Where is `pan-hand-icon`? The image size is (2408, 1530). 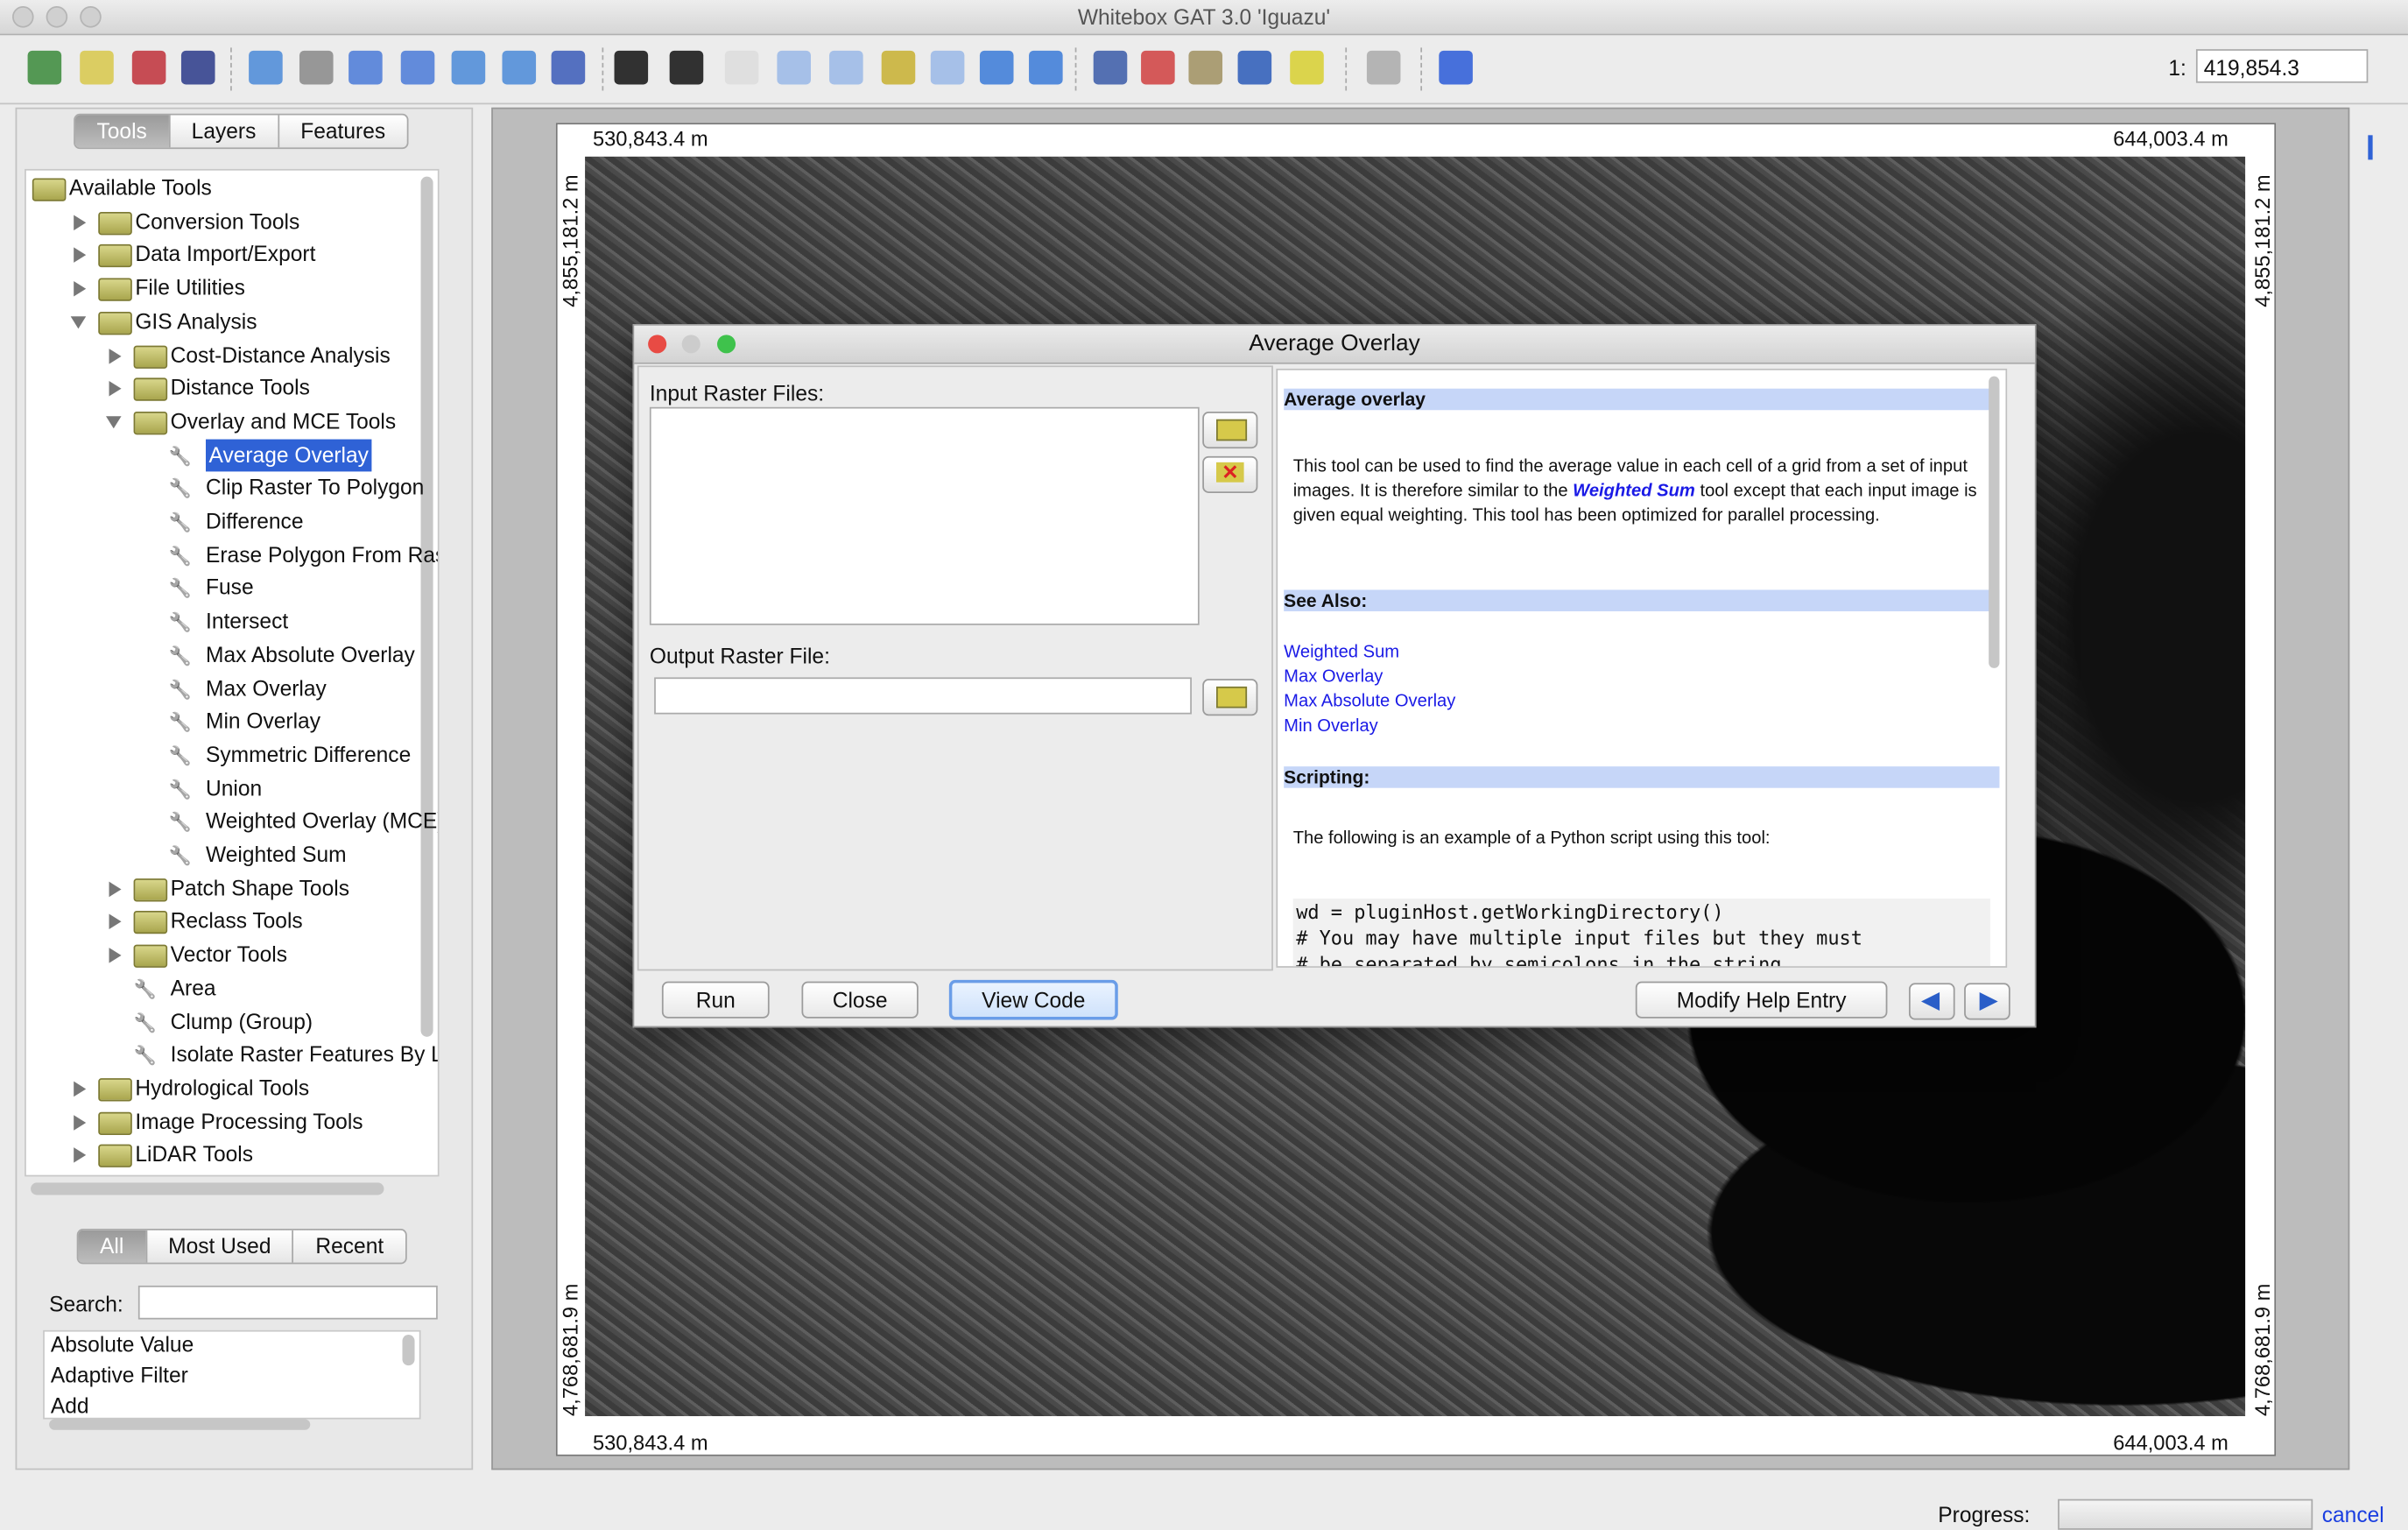 pan-hand-icon is located at coordinates (741, 67).